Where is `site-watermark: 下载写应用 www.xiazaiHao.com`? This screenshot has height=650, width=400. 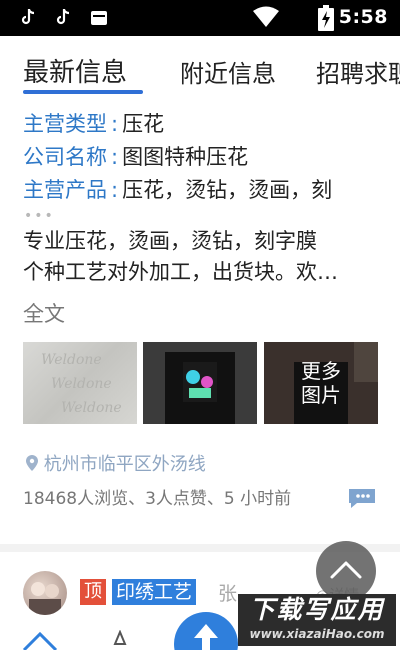 site-watermark: 下载写应用 www.xiazaiHao.com is located at coordinates (317, 620).